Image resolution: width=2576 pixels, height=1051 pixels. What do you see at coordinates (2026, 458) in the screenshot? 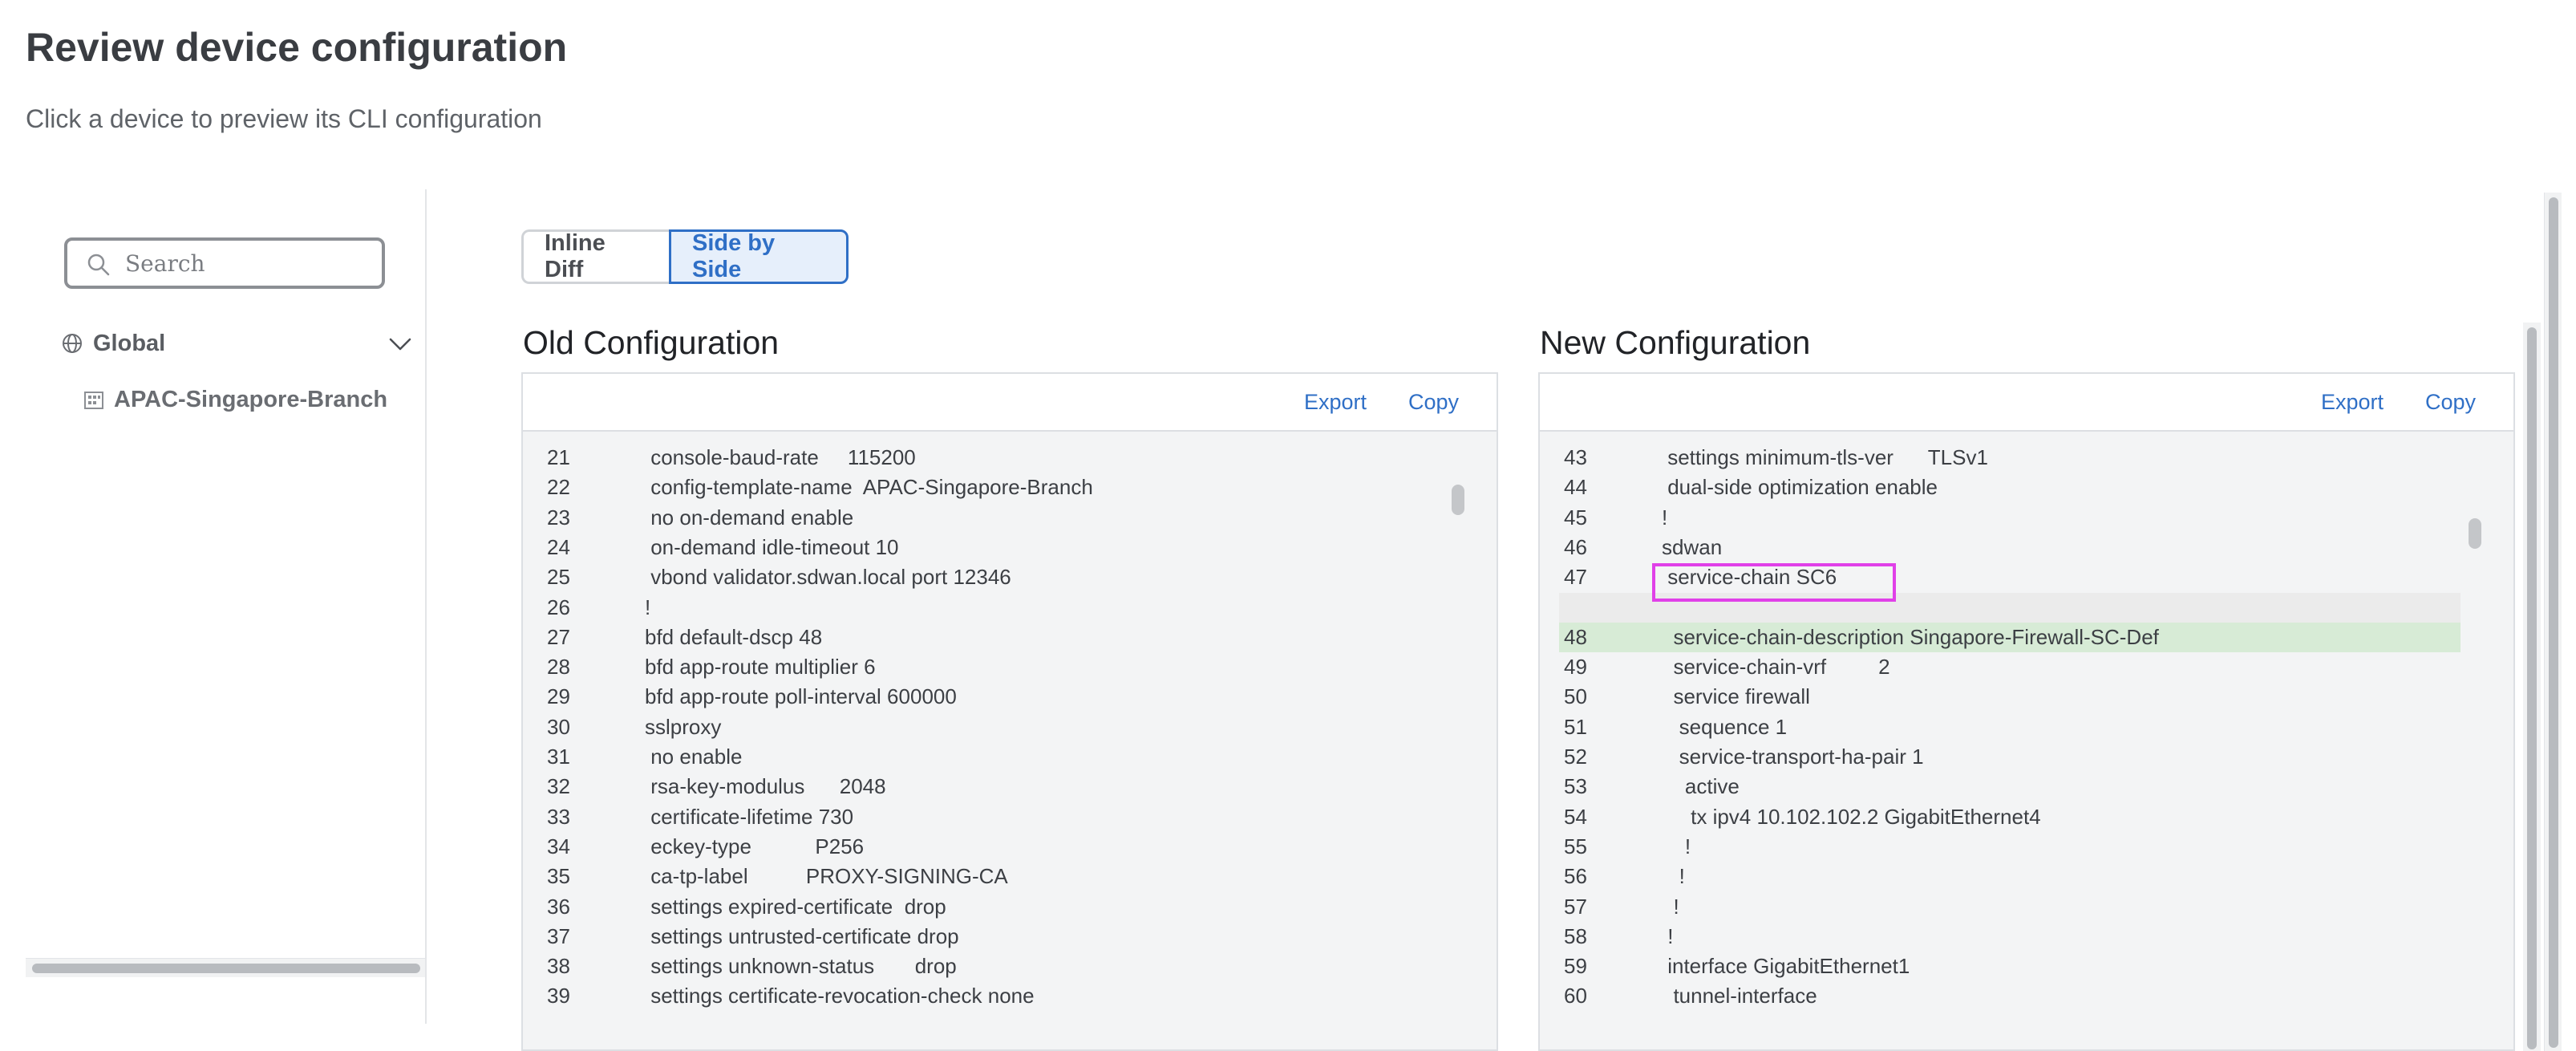
I see `new_config-code-line: 43 settings minimum-tls-ver TLSv1` at bounding box center [2026, 458].